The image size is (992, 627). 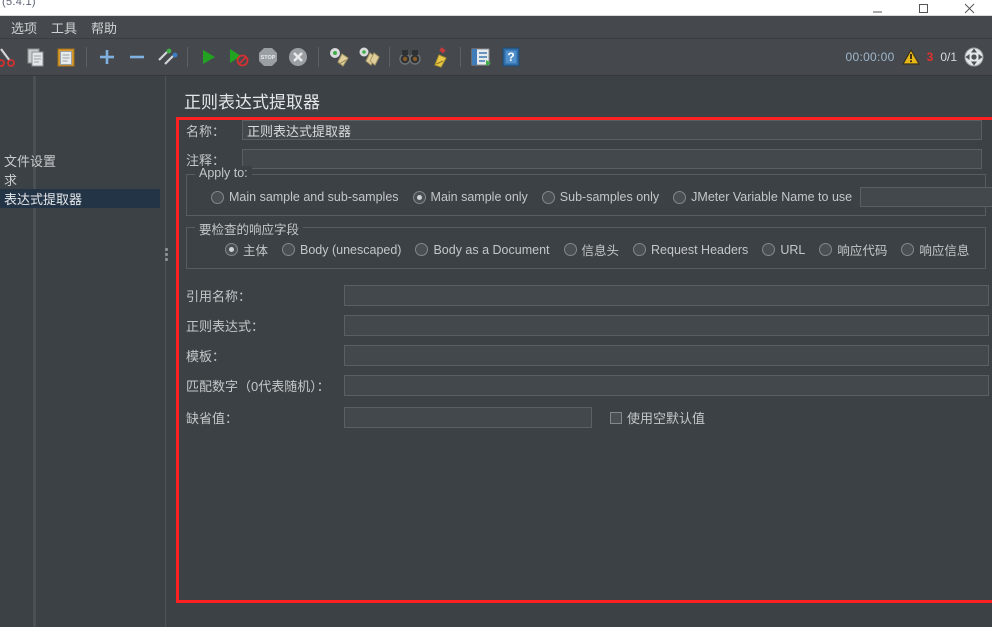 I want to click on radio-label: Body as a Document, so click(x=491, y=249).